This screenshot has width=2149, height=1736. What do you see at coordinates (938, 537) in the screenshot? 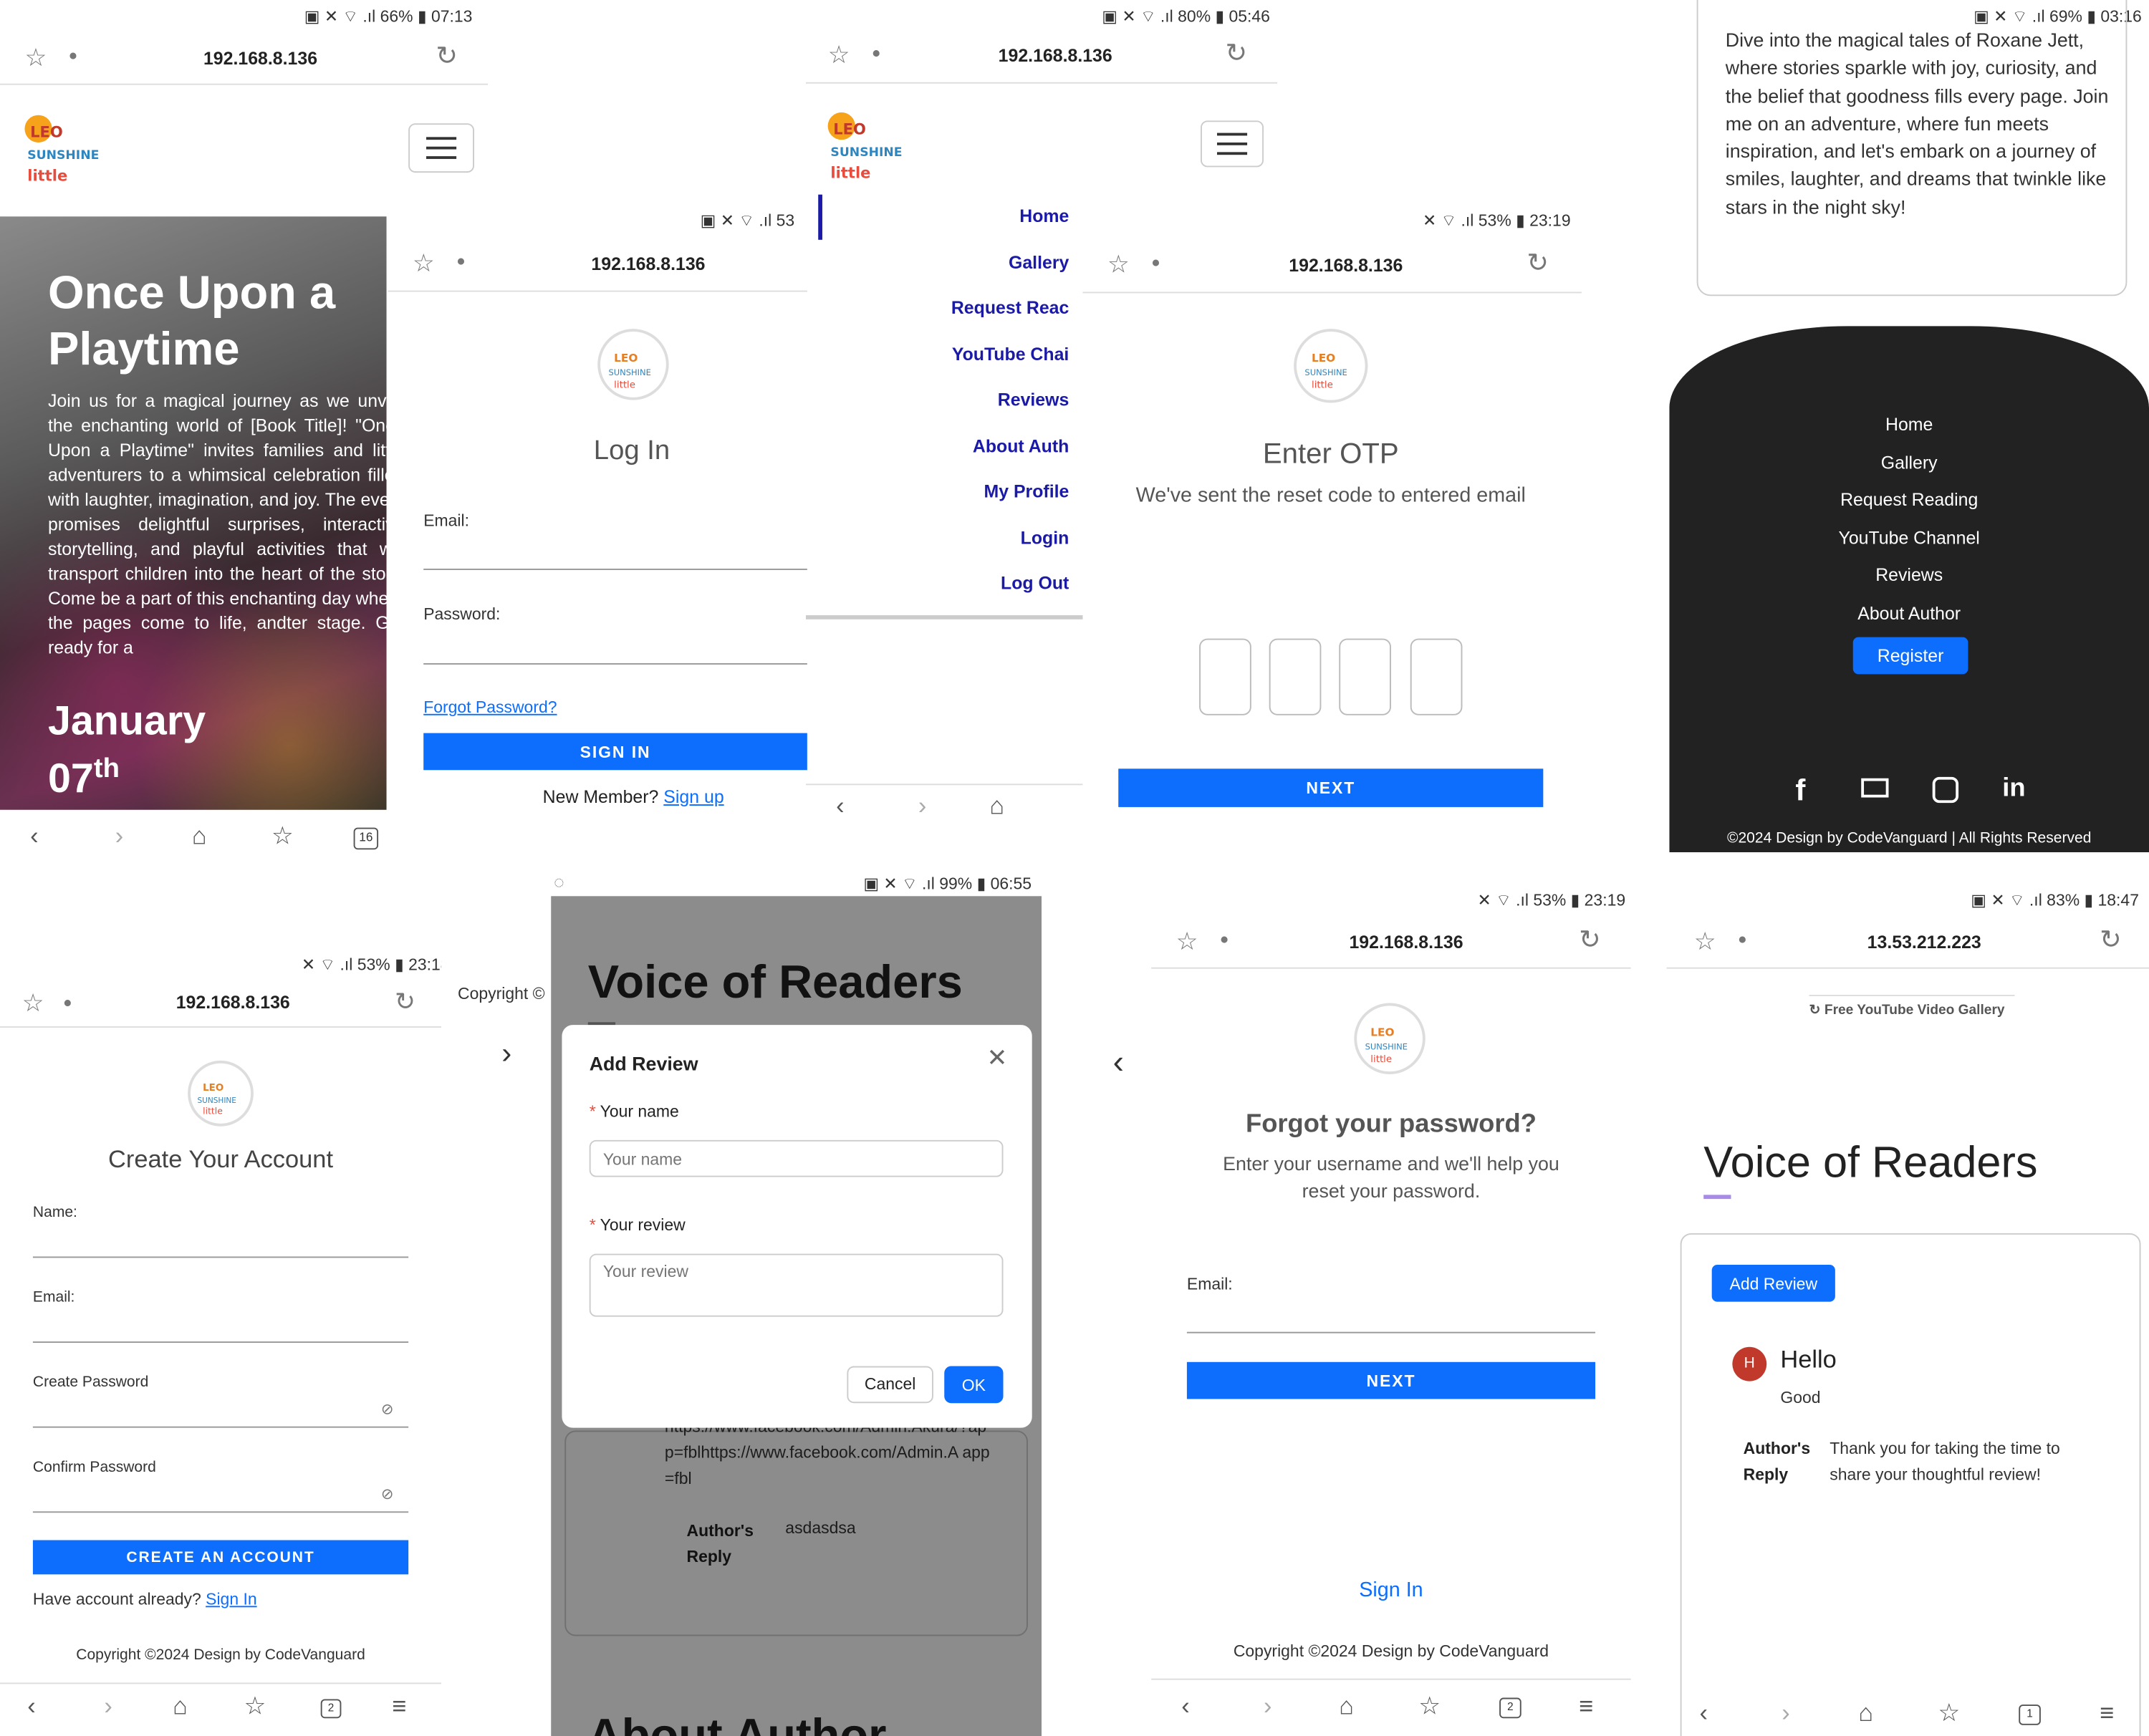
I see `menu-item-login: Login` at bounding box center [938, 537].